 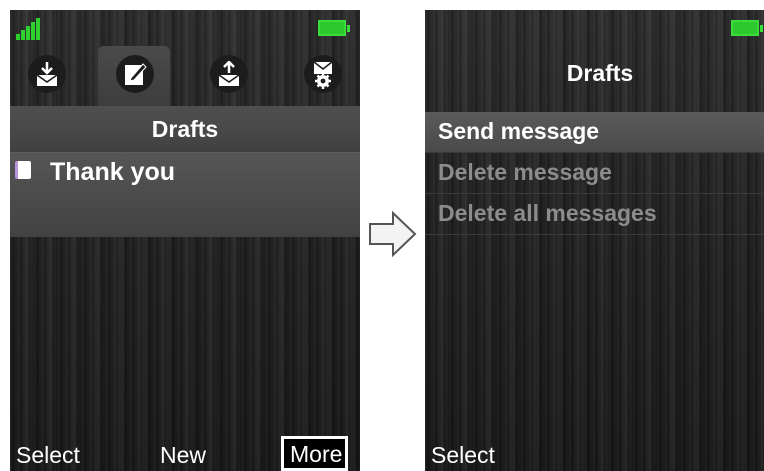 I want to click on softkey-new: New, so click(x=183, y=455).